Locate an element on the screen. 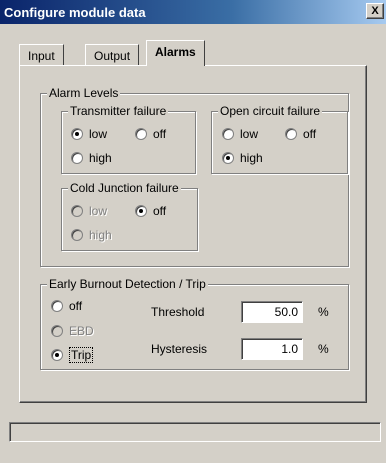 The width and height of the screenshot is (386, 463). burnout-off-label: off is located at coordinates (76, 306).